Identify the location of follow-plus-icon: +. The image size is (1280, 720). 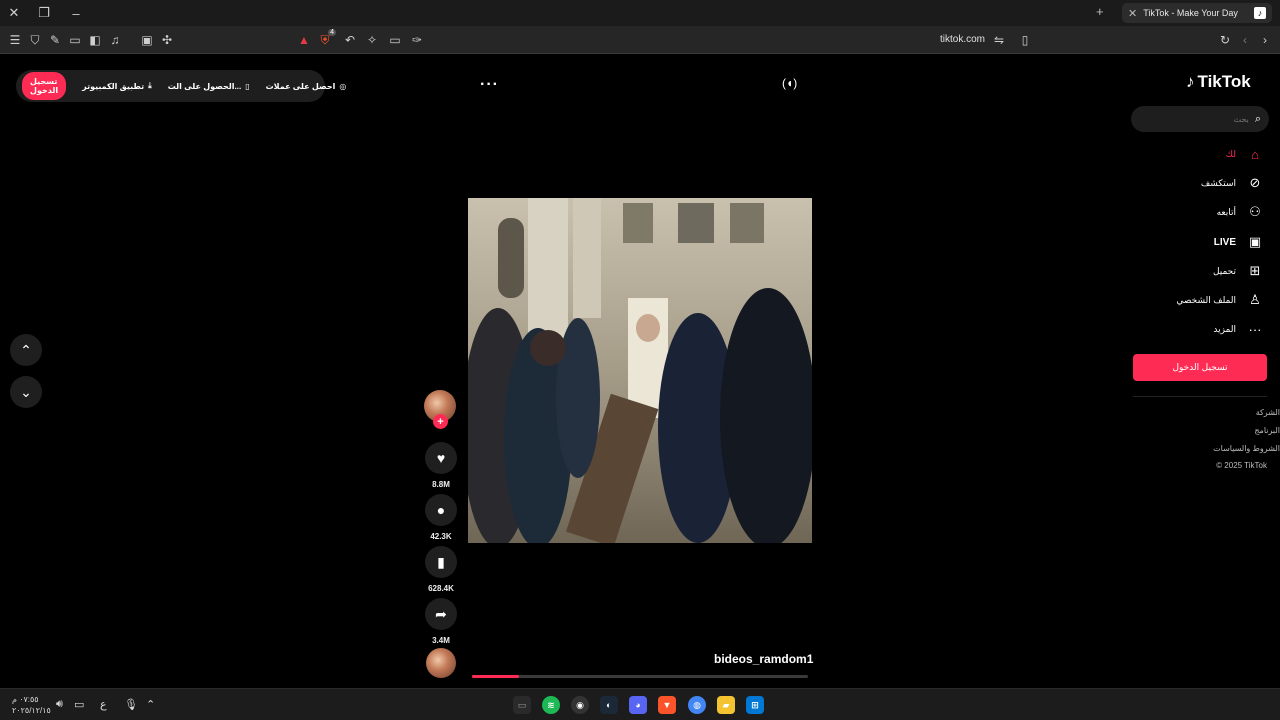
(440, 421).